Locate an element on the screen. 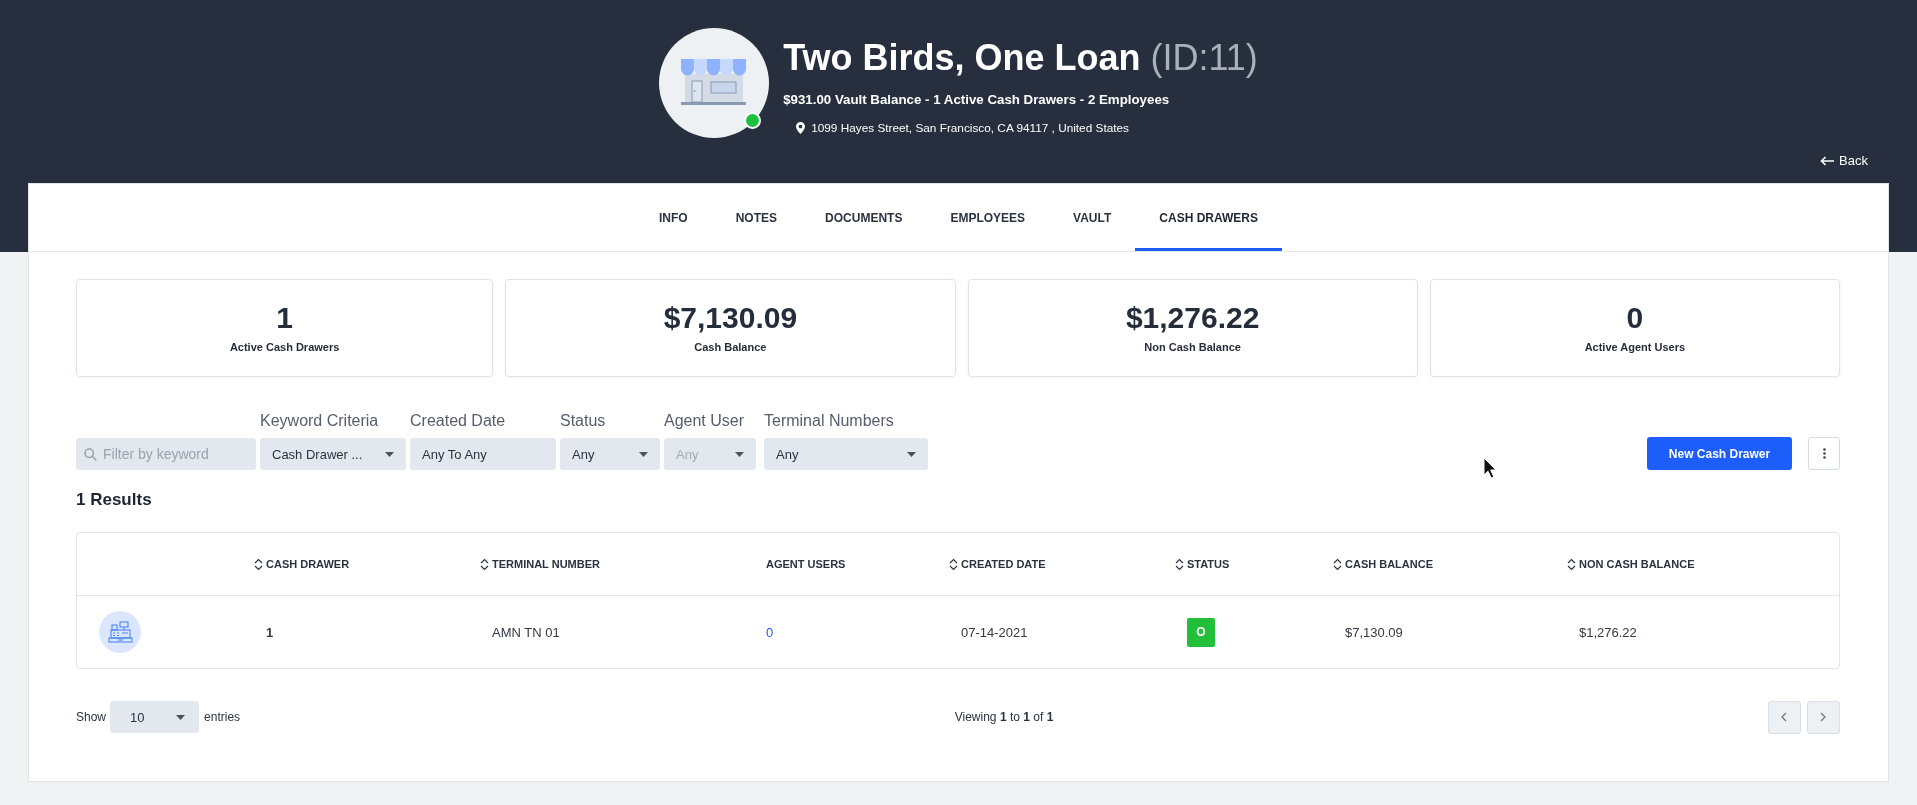 The image size is (1917, 805). table-cell: $7,130.09 is located at coordinates (1374, 632).